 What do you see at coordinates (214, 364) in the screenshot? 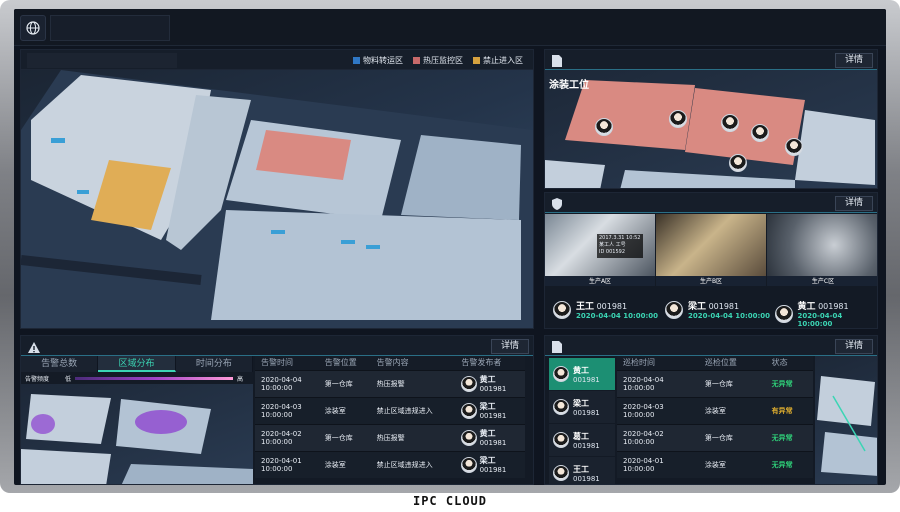
I see `tab-time-distribution: 时间分布` at bounding box center [214, 364].